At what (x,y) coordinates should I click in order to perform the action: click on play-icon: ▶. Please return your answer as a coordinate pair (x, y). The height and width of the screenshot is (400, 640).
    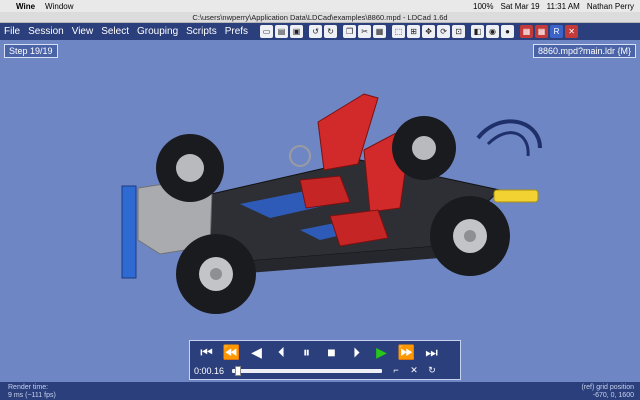
    Looking at the image, I should click on (381, 352).